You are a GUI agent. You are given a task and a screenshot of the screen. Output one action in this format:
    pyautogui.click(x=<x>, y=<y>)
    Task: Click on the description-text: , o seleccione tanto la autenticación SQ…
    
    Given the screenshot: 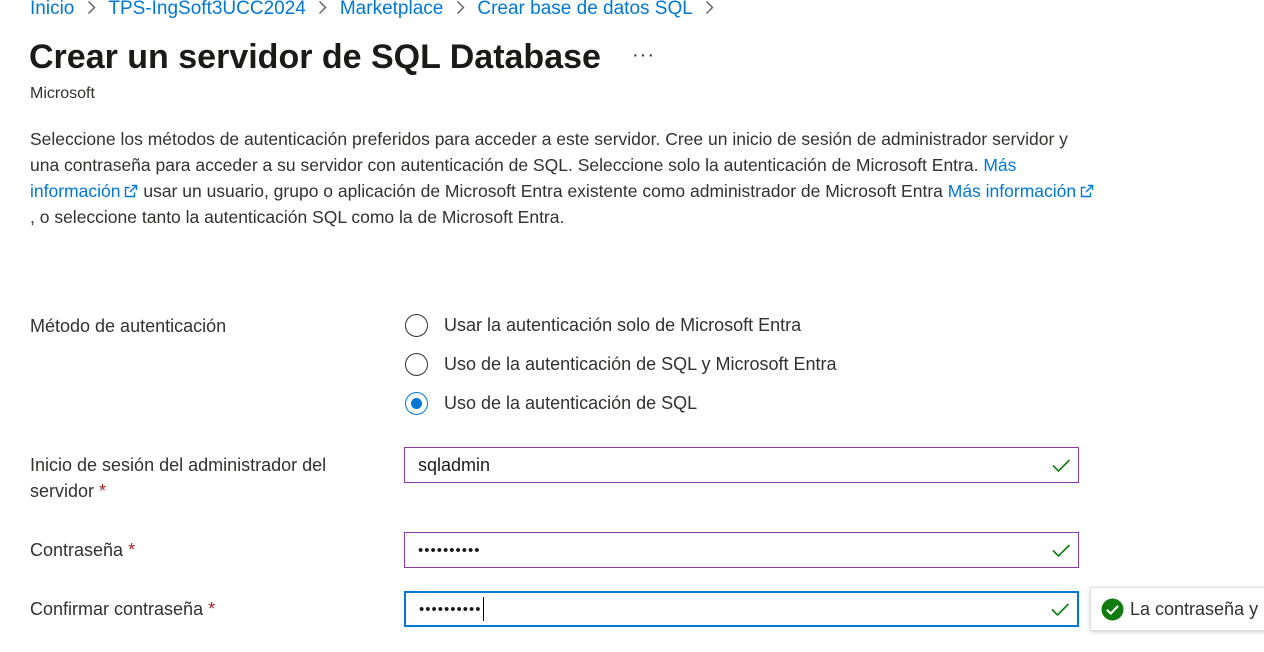 What is the action you would take?
    pyautogui.click(x=297, y=217)
    